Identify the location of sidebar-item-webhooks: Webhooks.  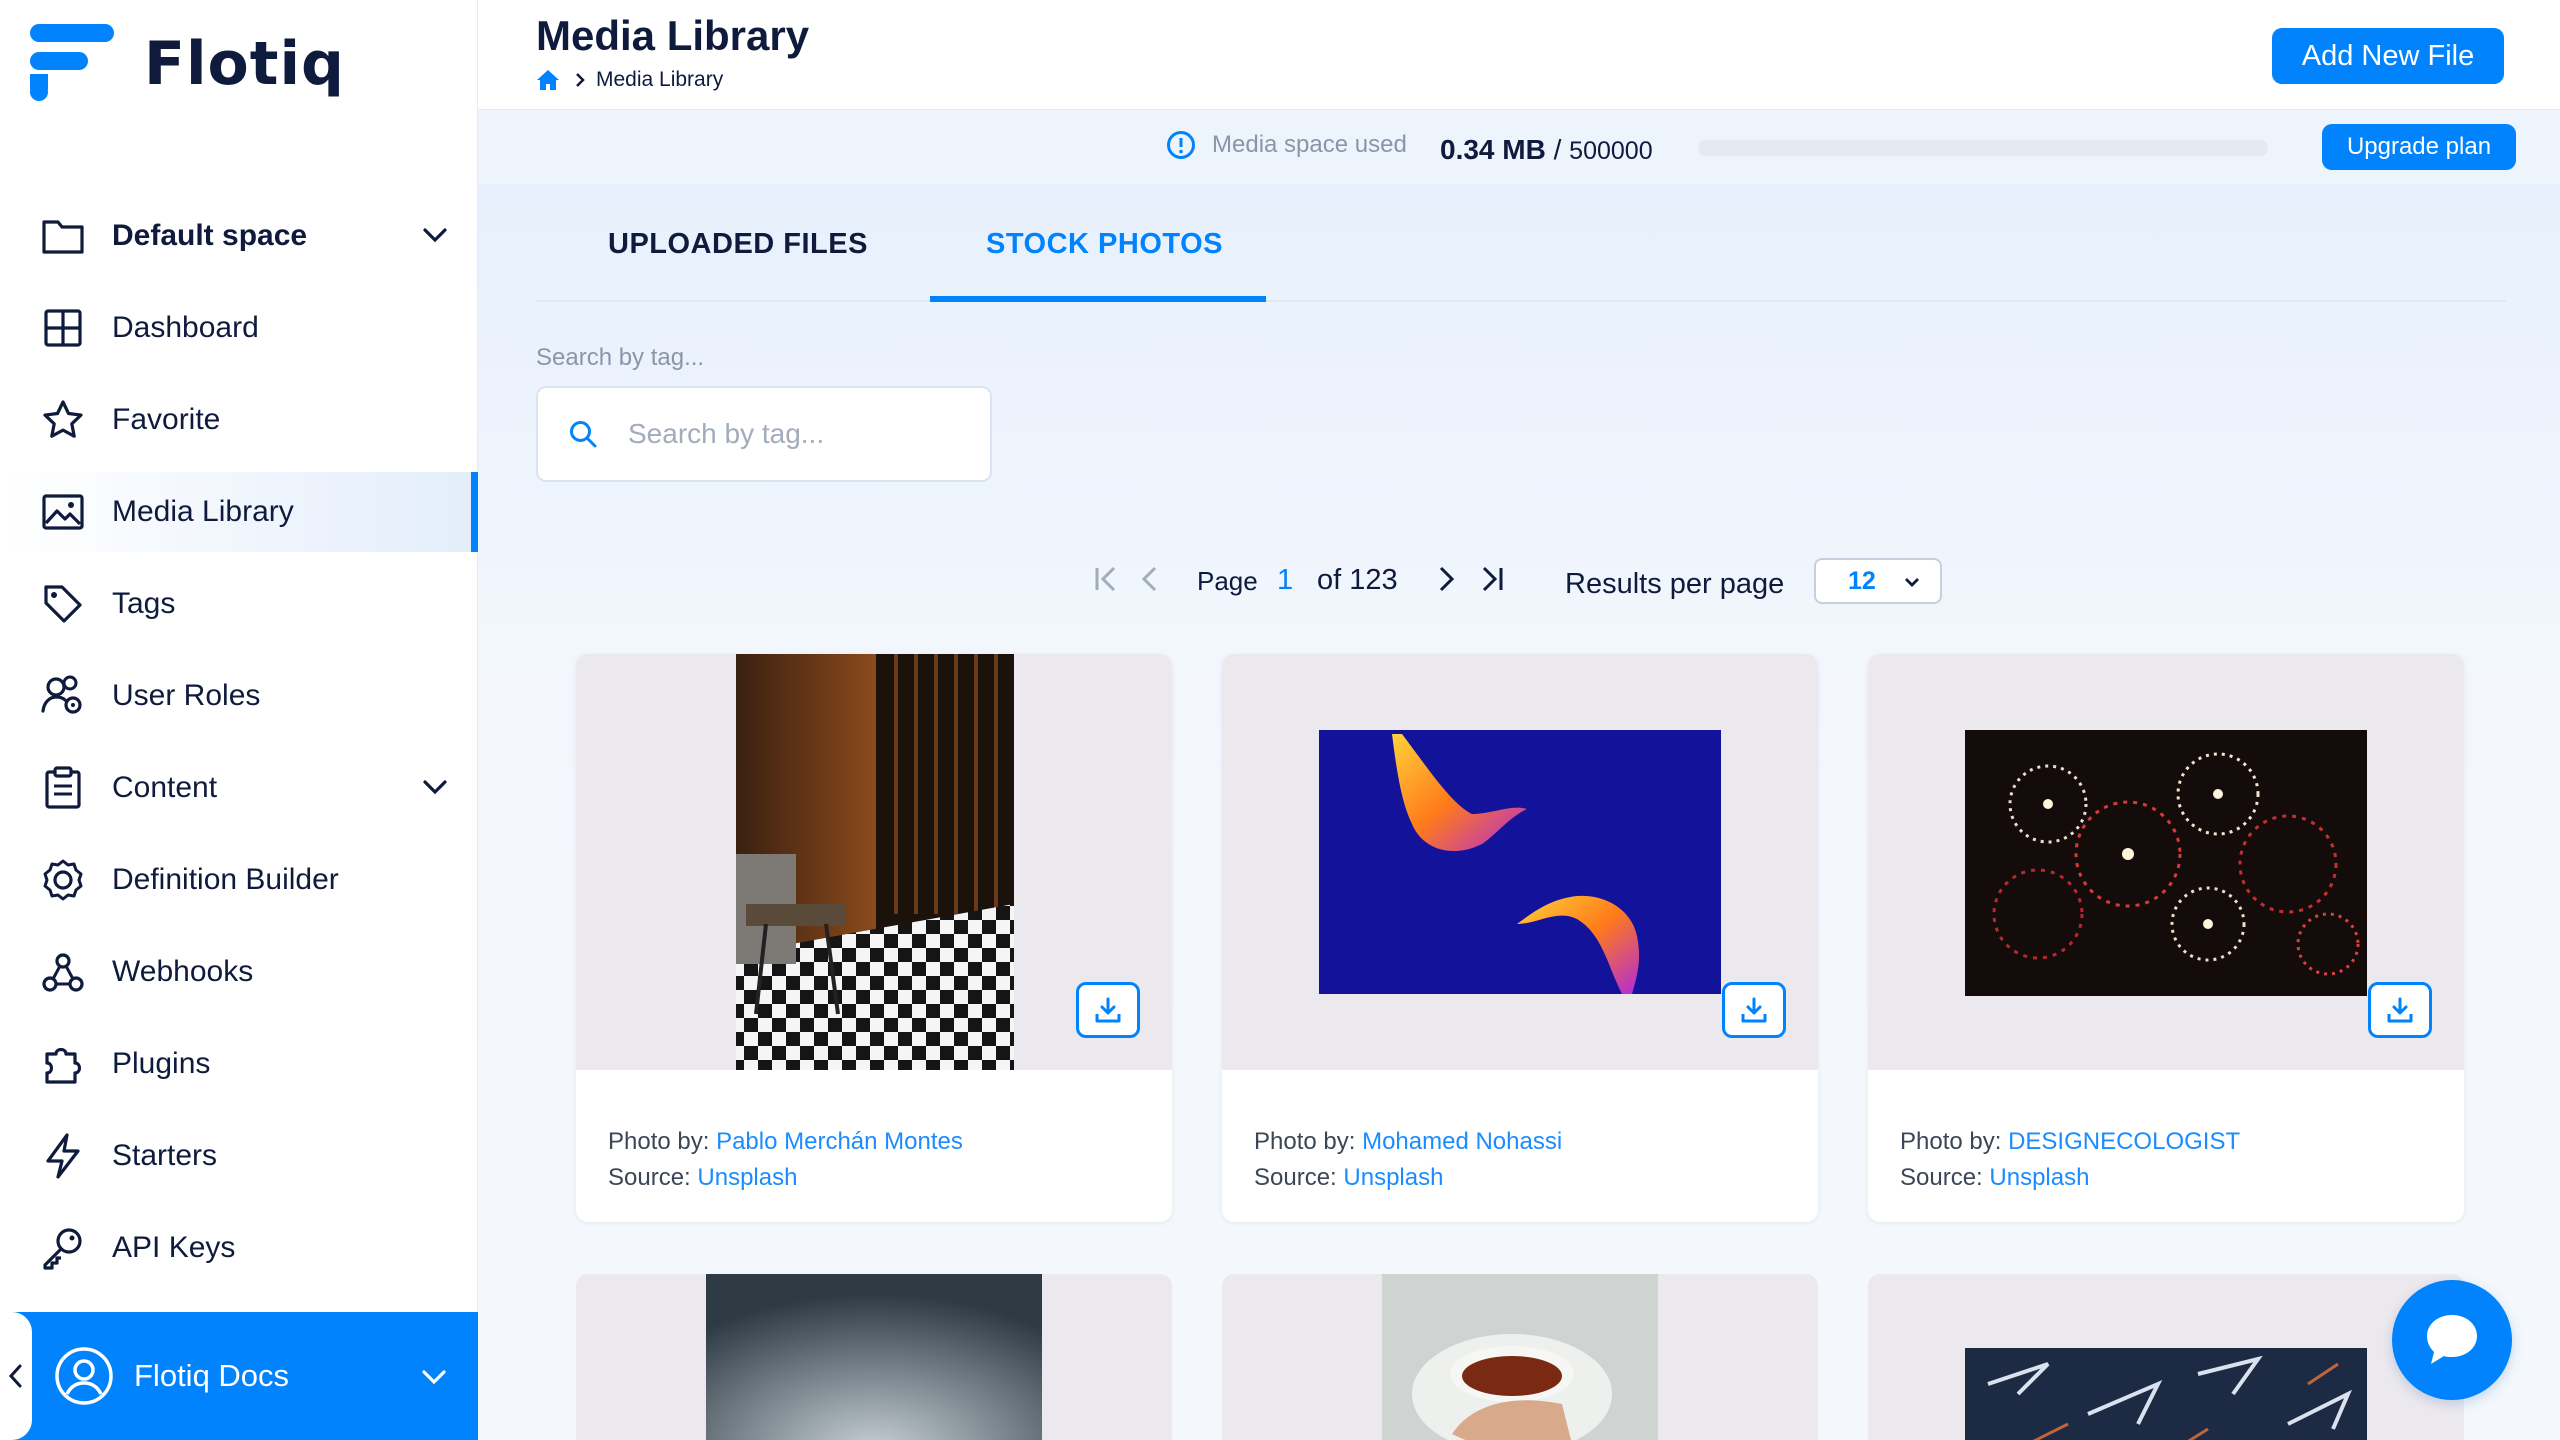
(239, 972).